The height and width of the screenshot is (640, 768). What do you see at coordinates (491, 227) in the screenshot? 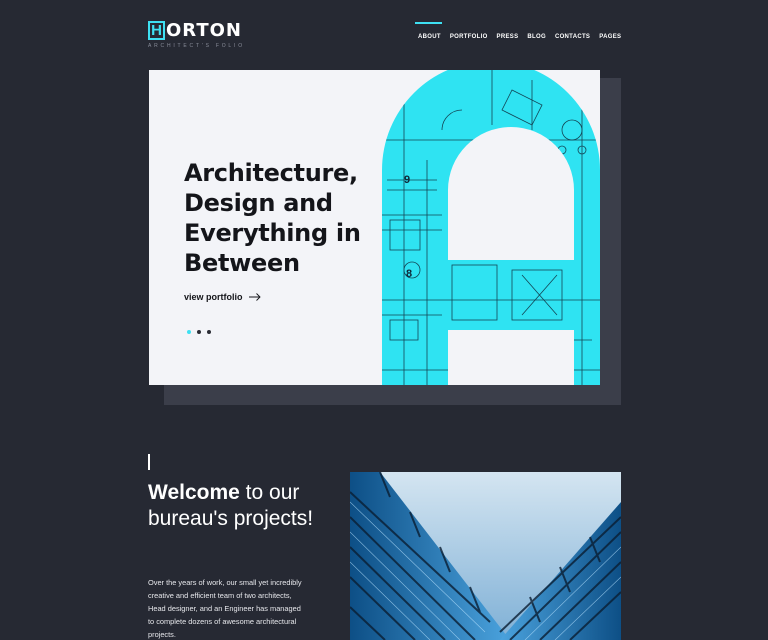
I see `blueprint-arch-illustration: 9 8` at bounding box center [491, 227].